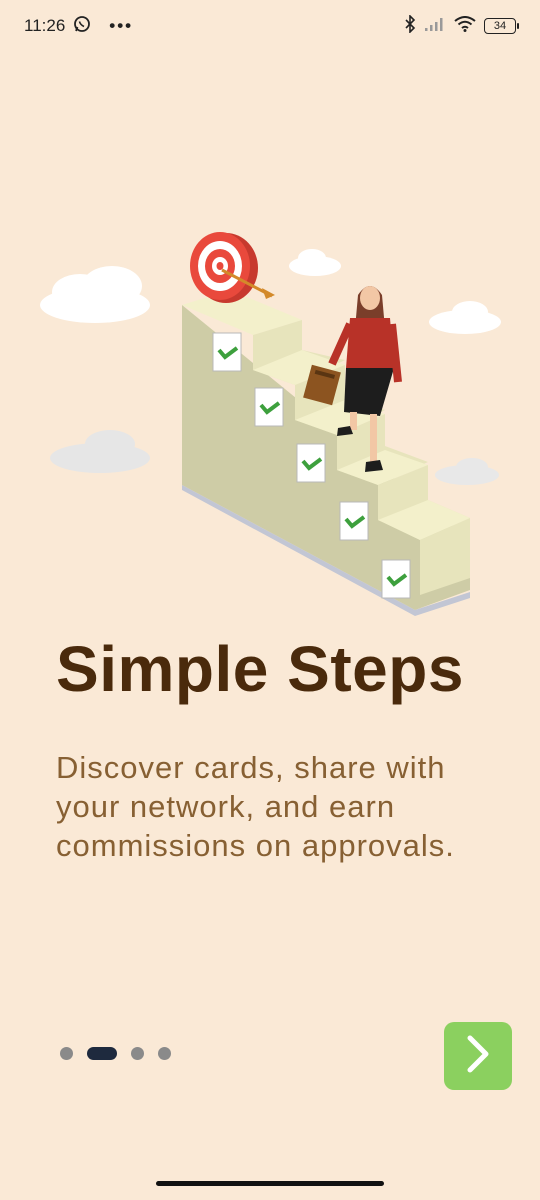 The width and height of the screenshot is (540, 1200). Describe the element at coordinates (232, 267) in the screenshot. I see `target-icon` at that location.